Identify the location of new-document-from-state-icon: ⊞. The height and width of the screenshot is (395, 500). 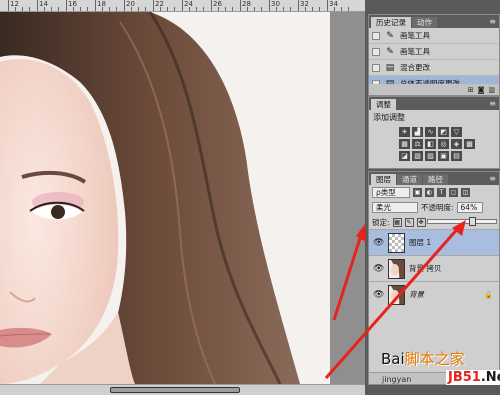
(471, 90).